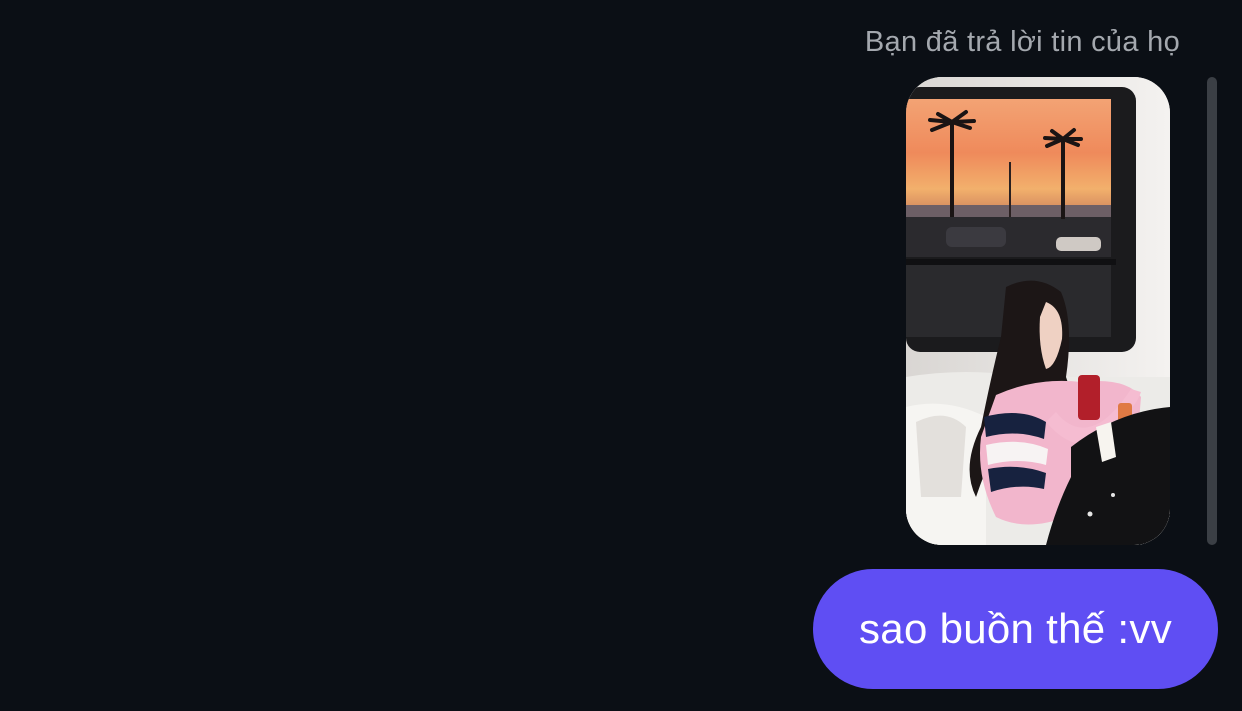 The width and height of the screenshot is (1242, 711). I want to click on sent-message-bubble: sao buồn thế :vv, so click(1015, 629).